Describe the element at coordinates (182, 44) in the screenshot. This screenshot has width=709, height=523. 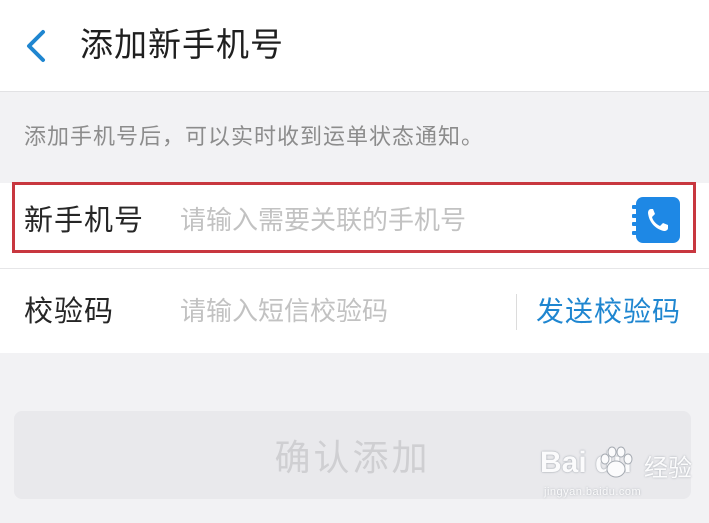
I see `page-title: 添加新手机号` at that location.